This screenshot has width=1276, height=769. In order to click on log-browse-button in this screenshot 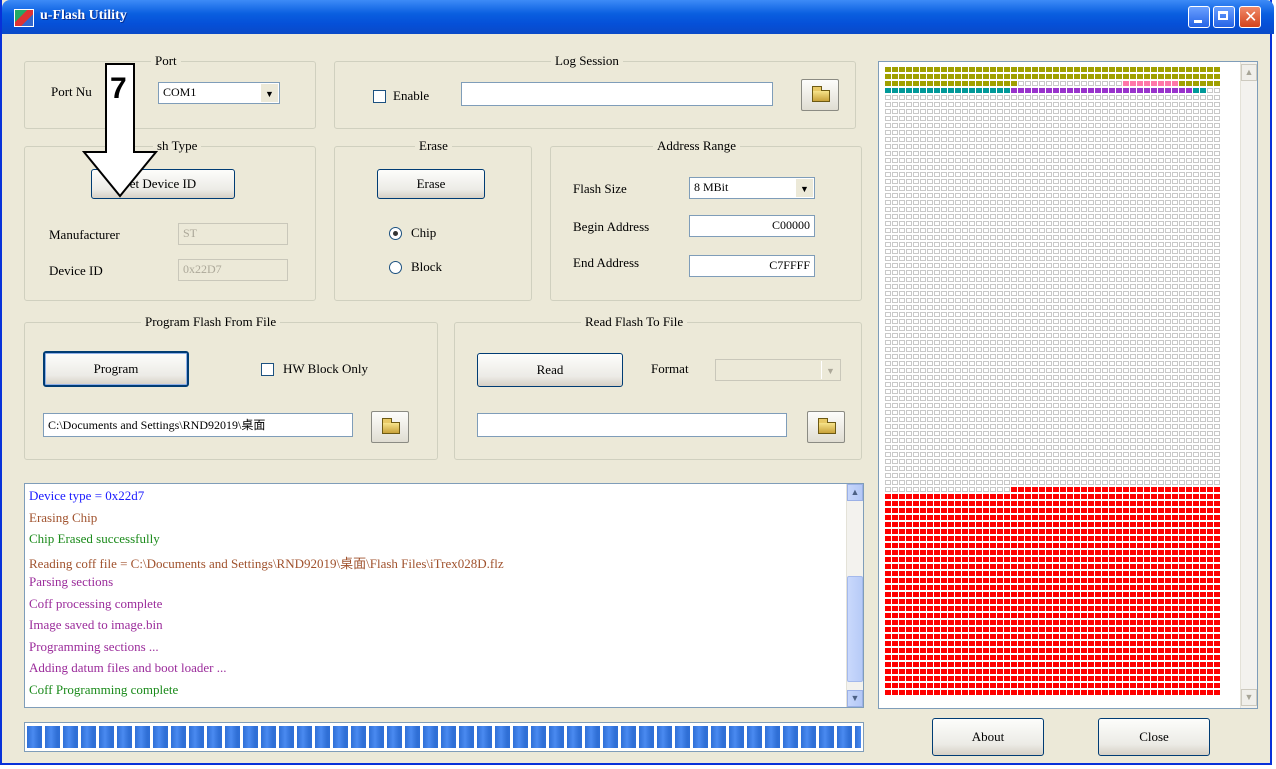, I will do `click(820, 95)`.